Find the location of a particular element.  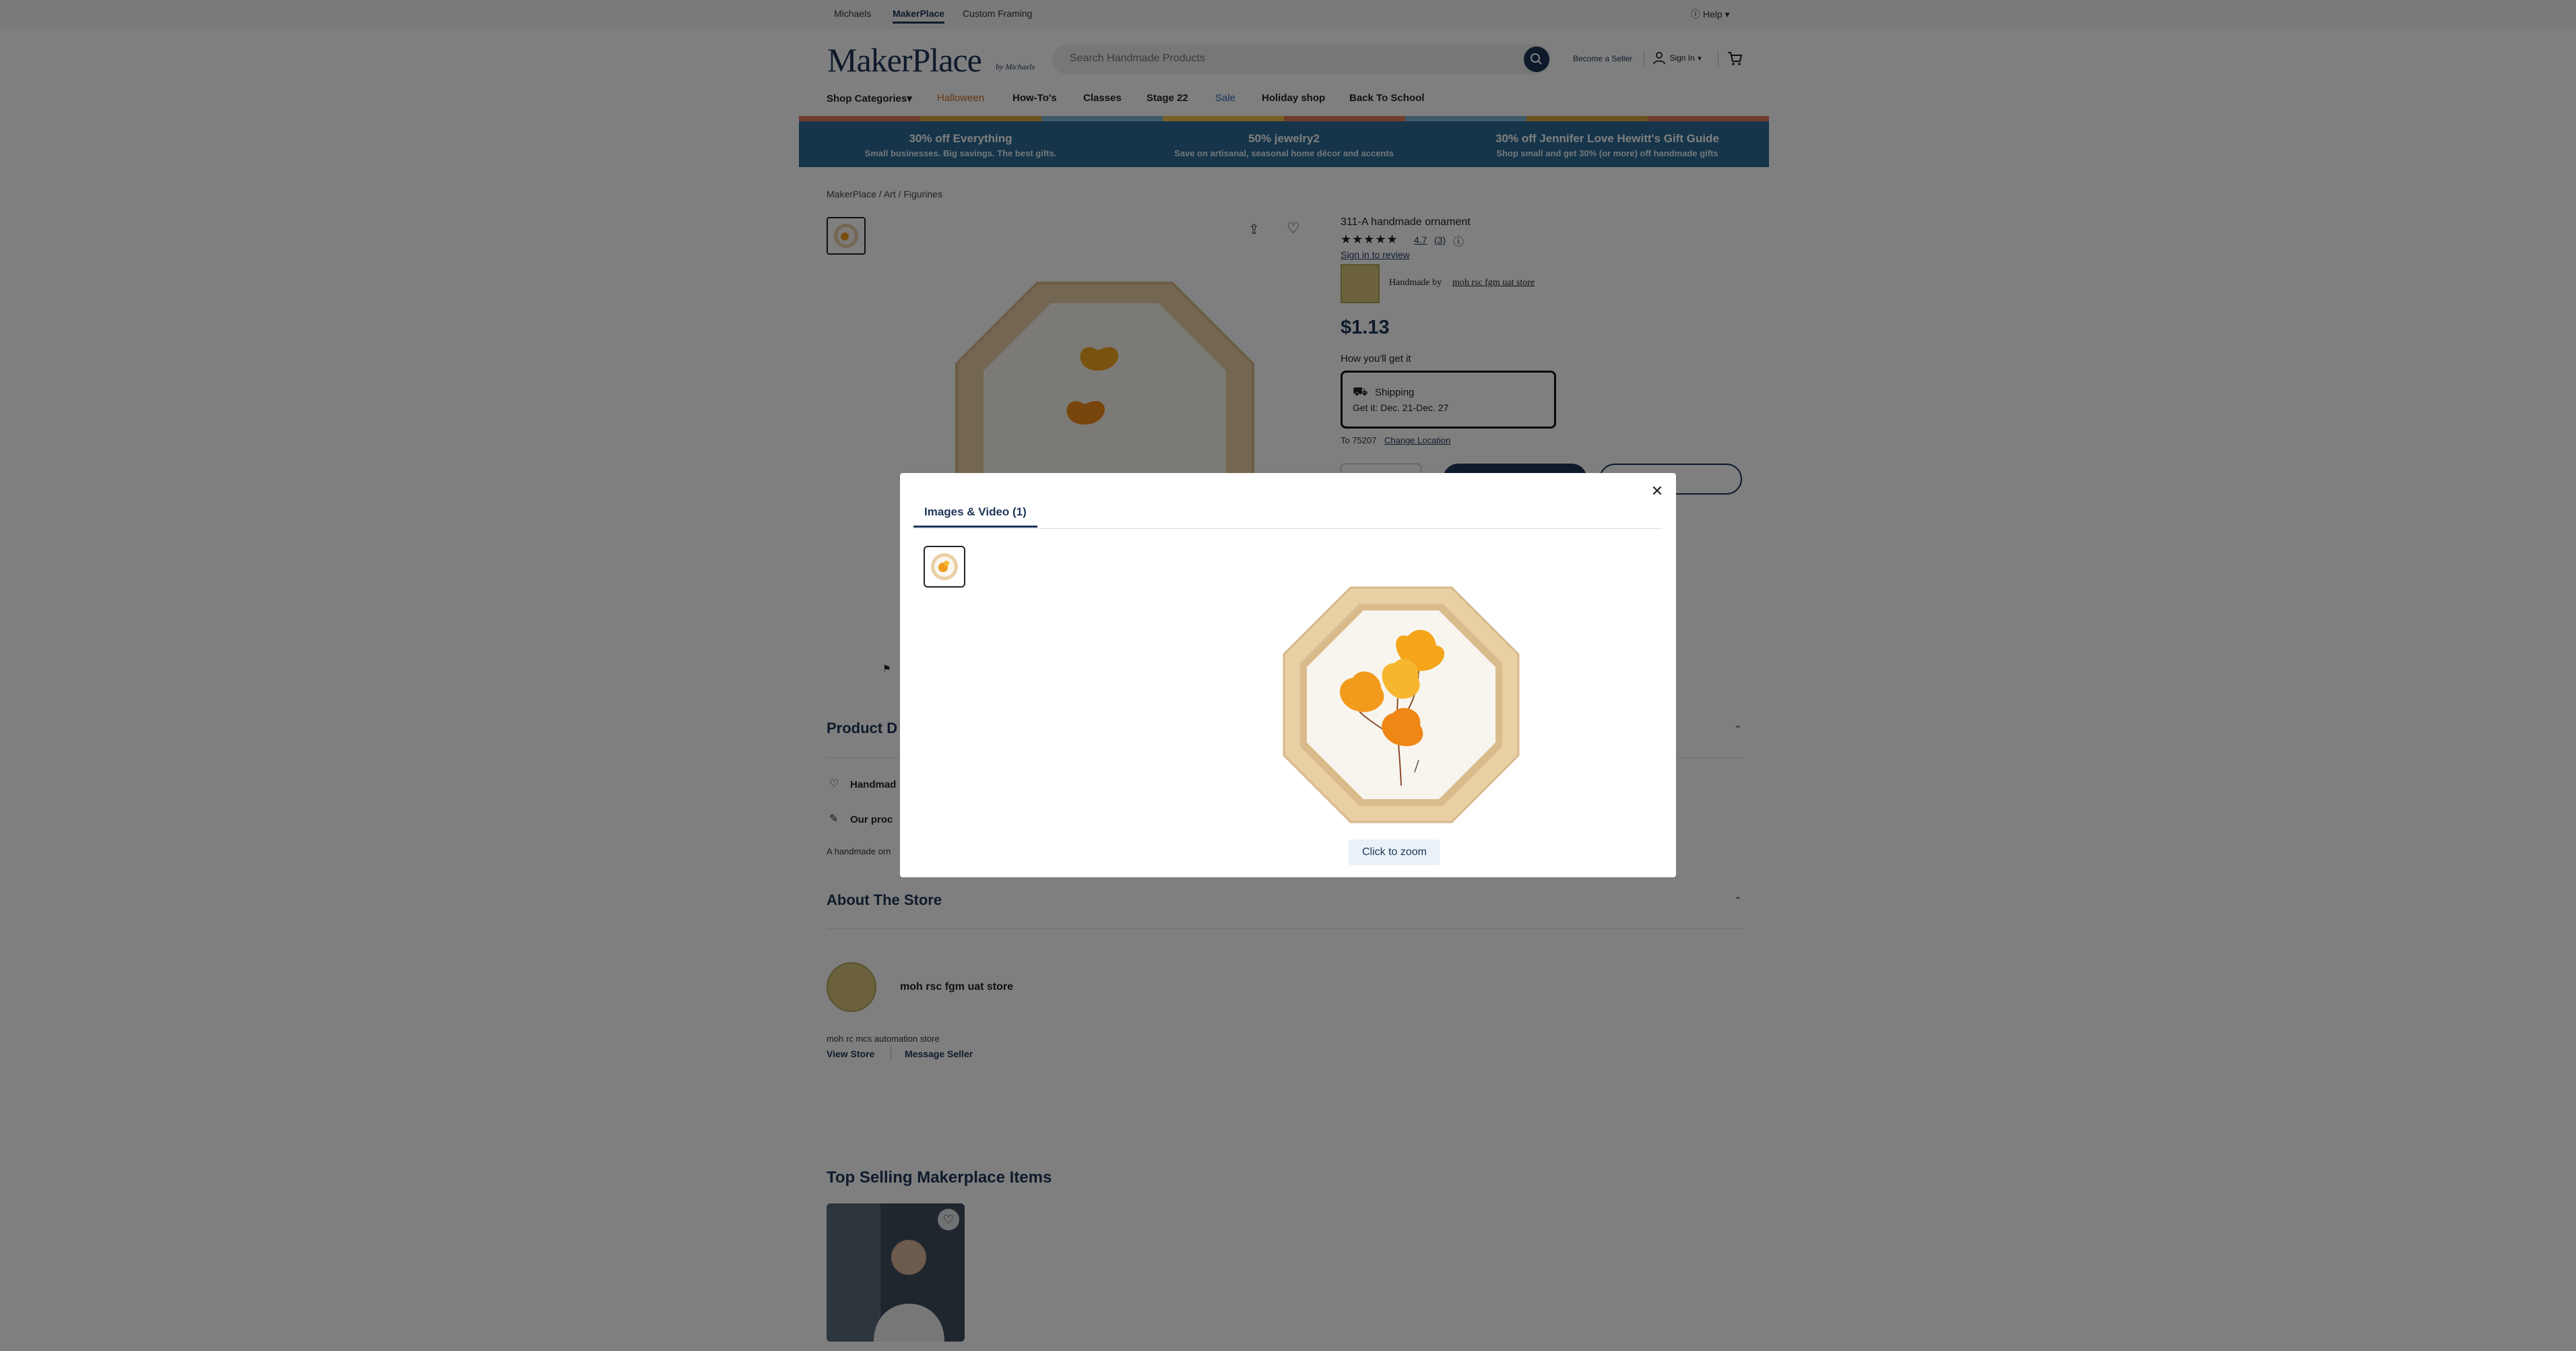

close-icon: ✕ is located at coordinates (1657, 491).